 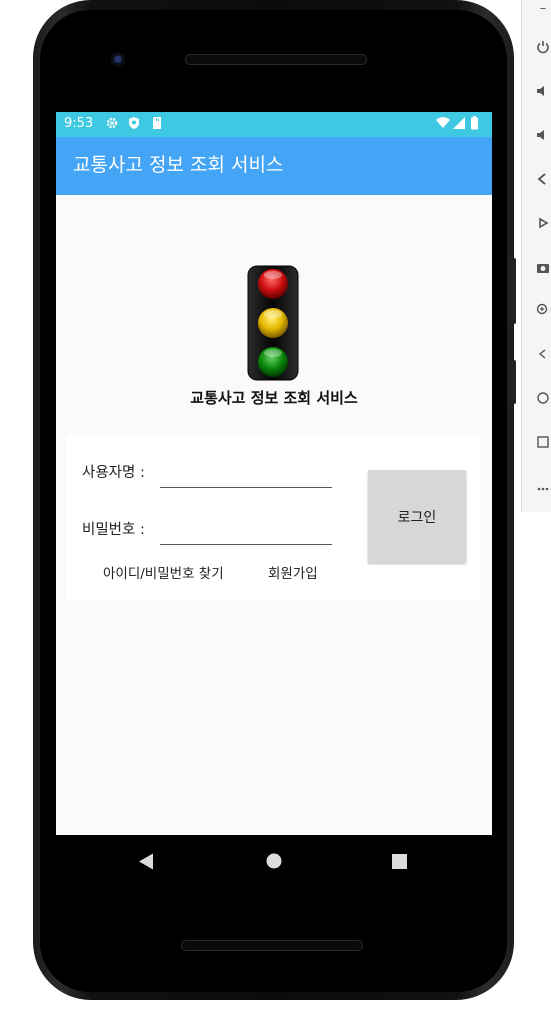 I want to click on username-label: 사용자명 :, so click(x=113, y=473).